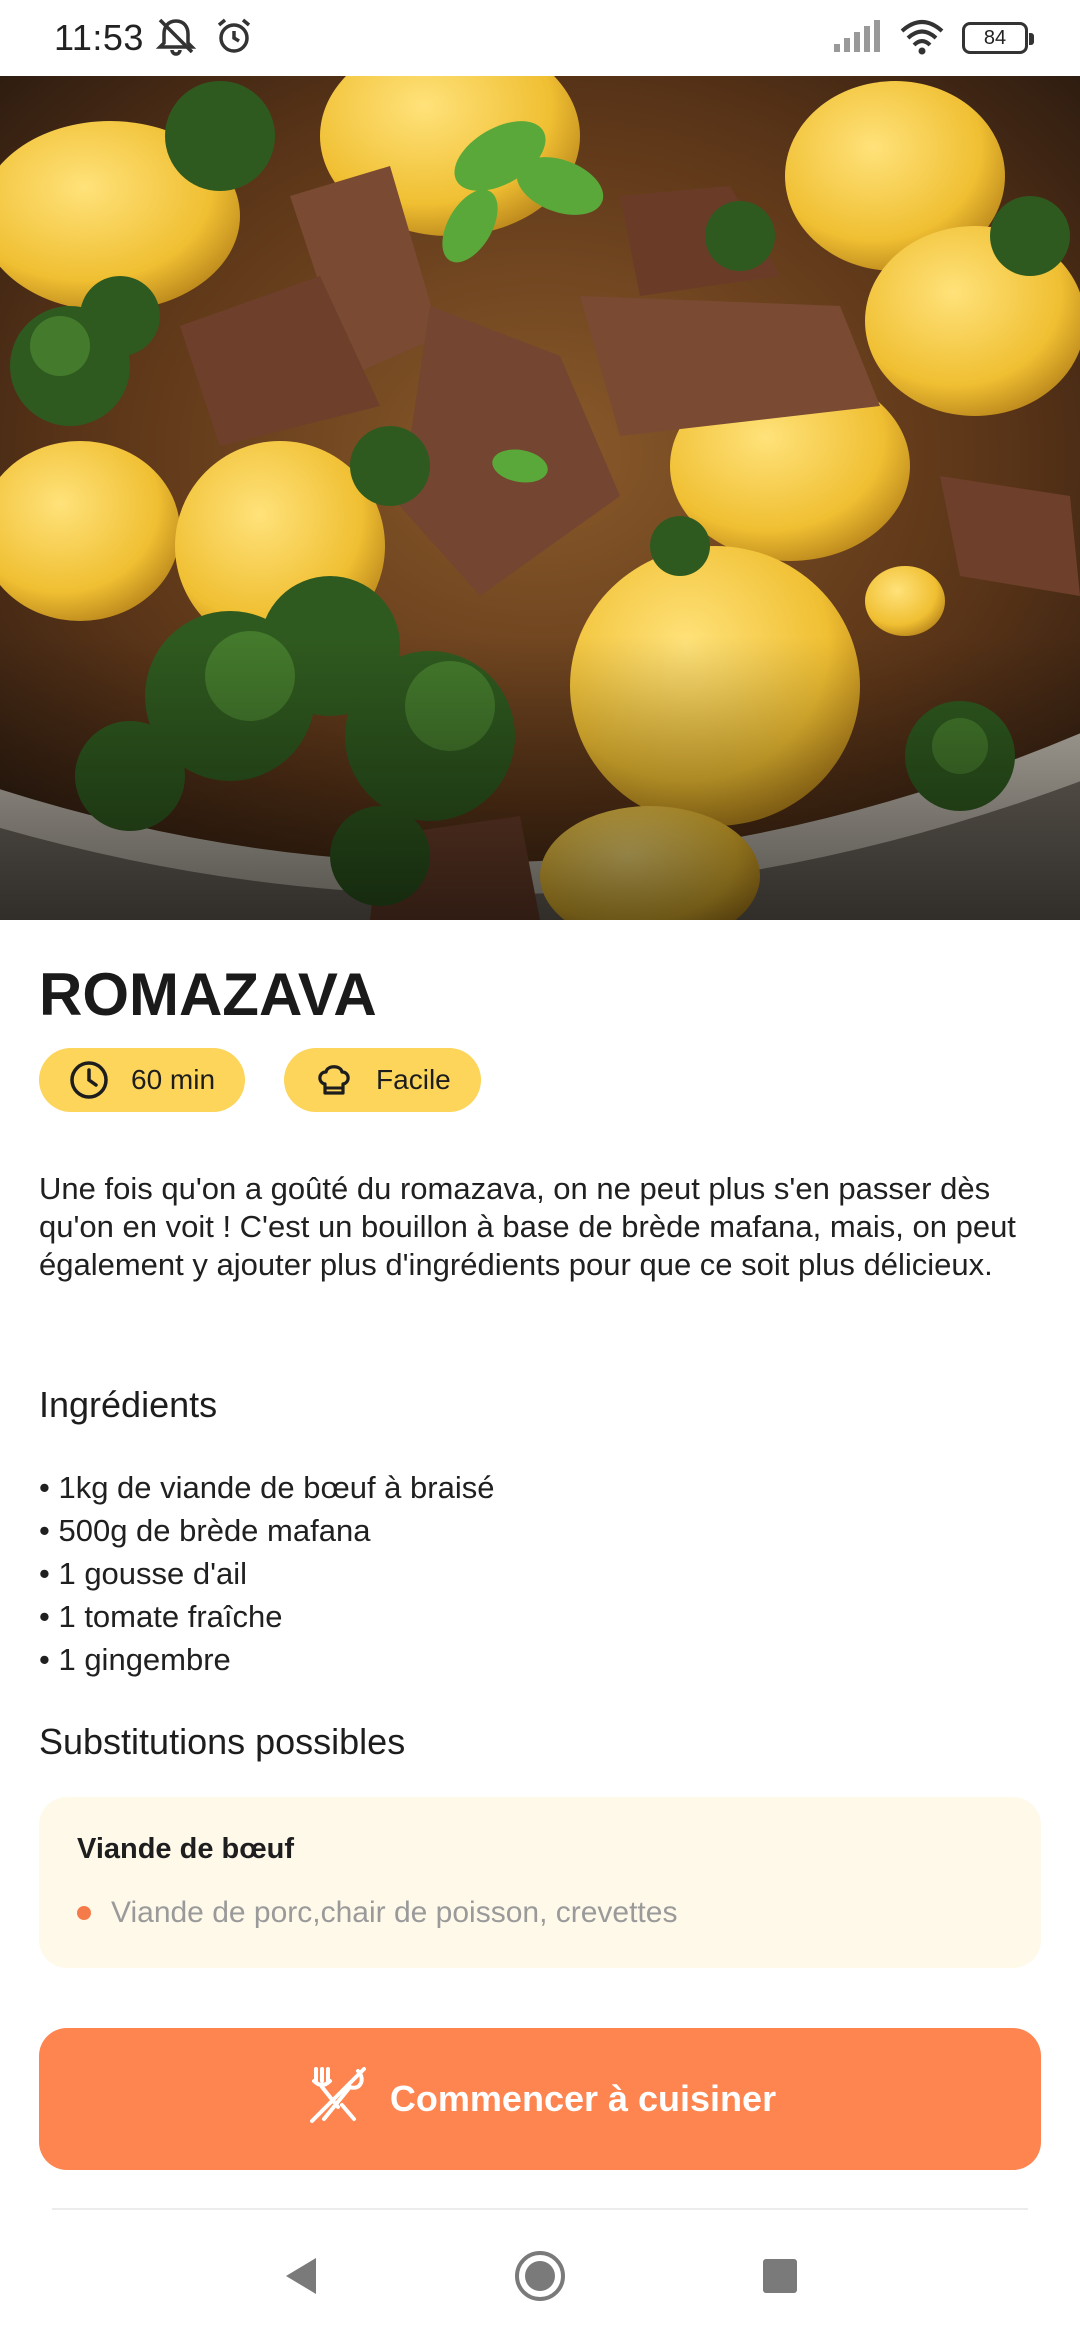 Image resolution: width=1080 pixels, height=2340 pixels. I want to click on utensils-crossed-icon, so click(337, 2099).